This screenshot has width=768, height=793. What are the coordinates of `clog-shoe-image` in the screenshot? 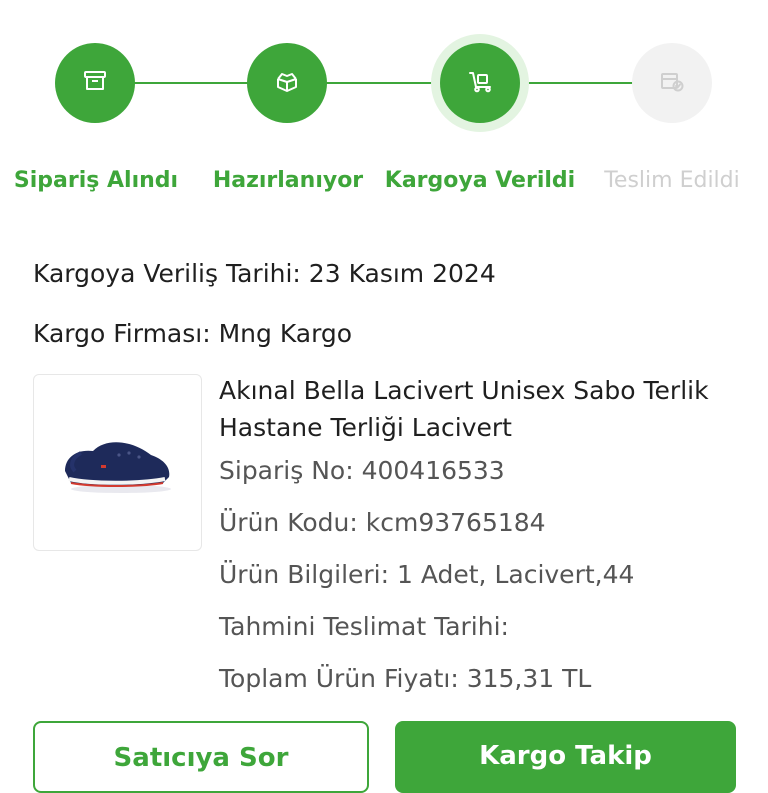 It's located at (117, 467).